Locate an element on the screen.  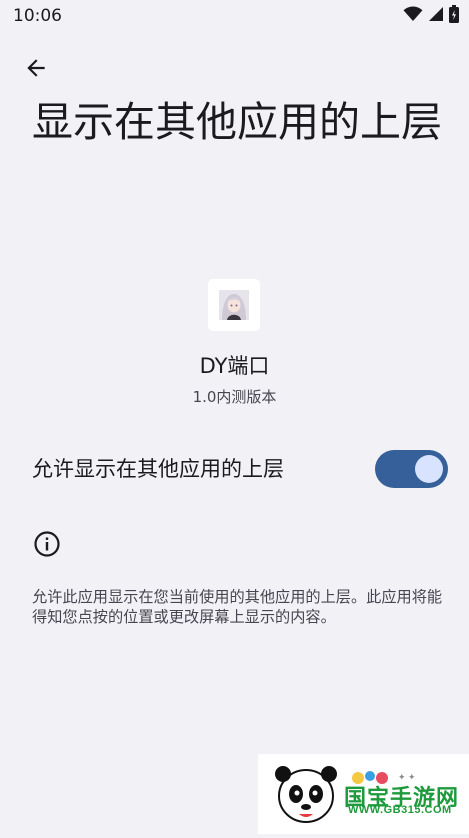
switch-thumb is located at coordinates (429, 469).